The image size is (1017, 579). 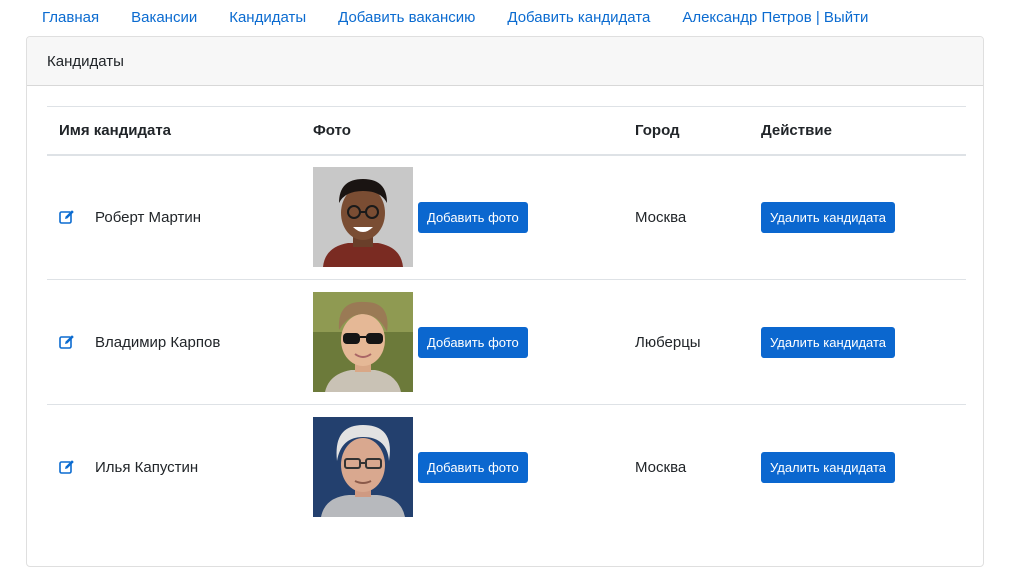 I want to click on name-cell: Владимир Карпов, so click(x=174, y=342).